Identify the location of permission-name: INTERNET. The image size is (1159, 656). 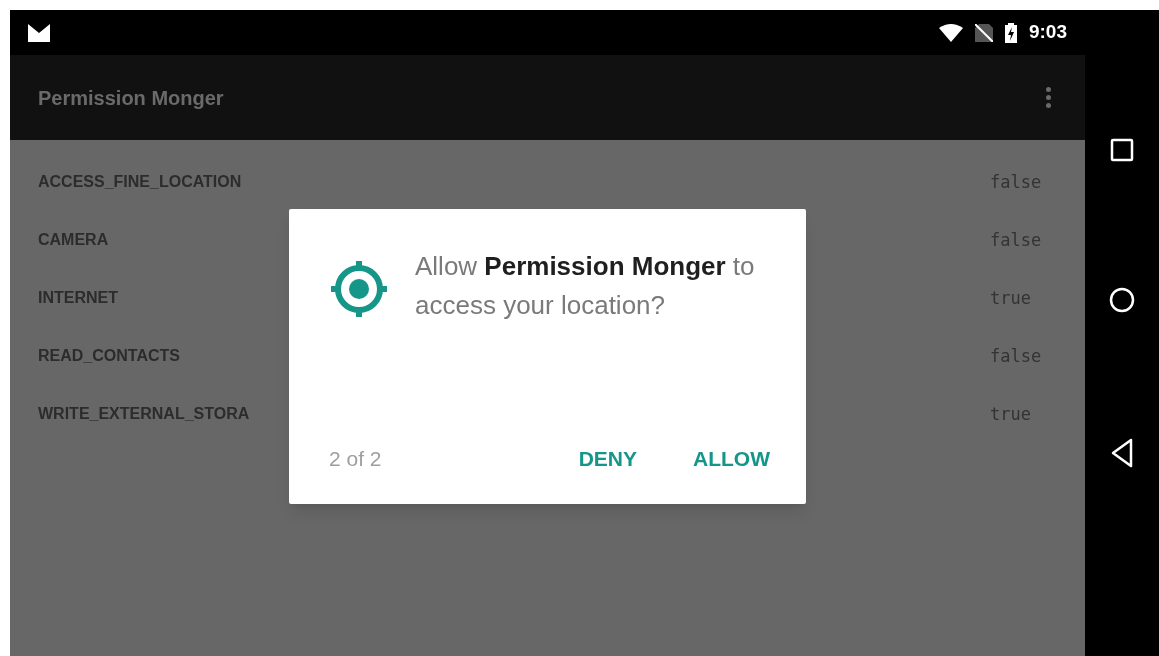
(78, 298).